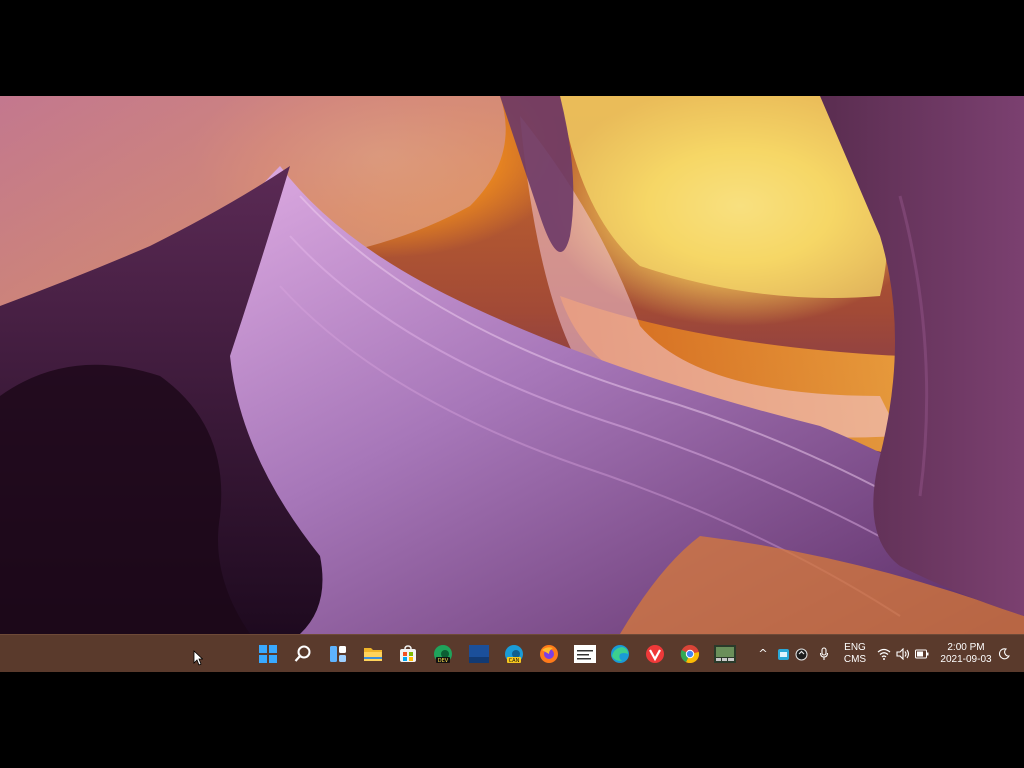  Describe the element at coordinates (966, 659) in the screenshot. I see `clock-date: 2021-09-03` at that location.